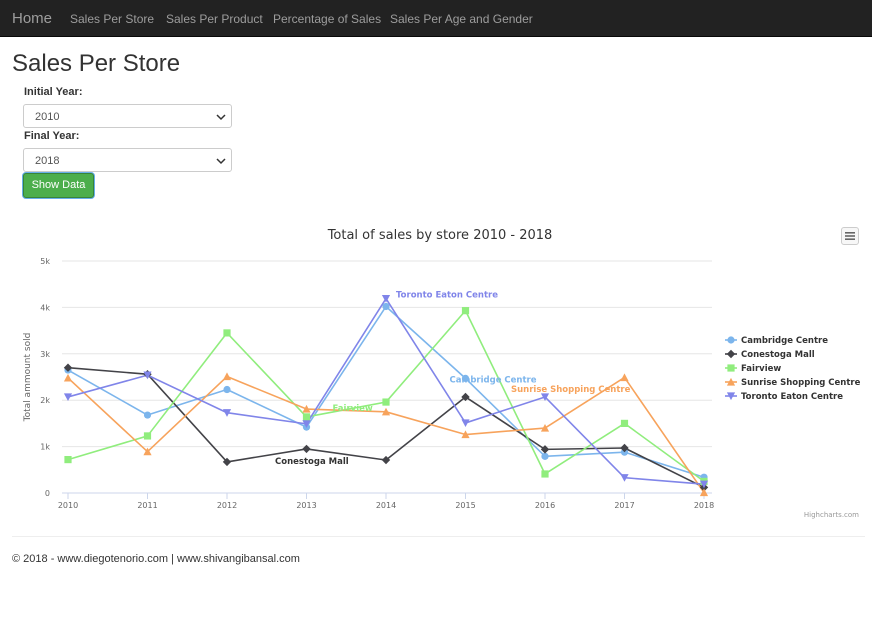 The image size is (872, 639). What do you see at coordinates (52, 136) in the screenshot?
I see `final-year-label: Final Year:` at bounding box center [52, 136].